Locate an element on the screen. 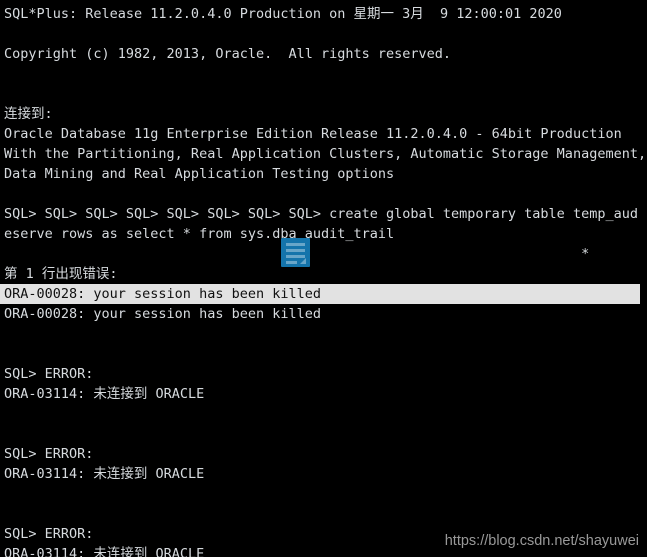 This screenshot has width=647, height=557. terminal-line: 连接到: is located at coordinates (28, 114).